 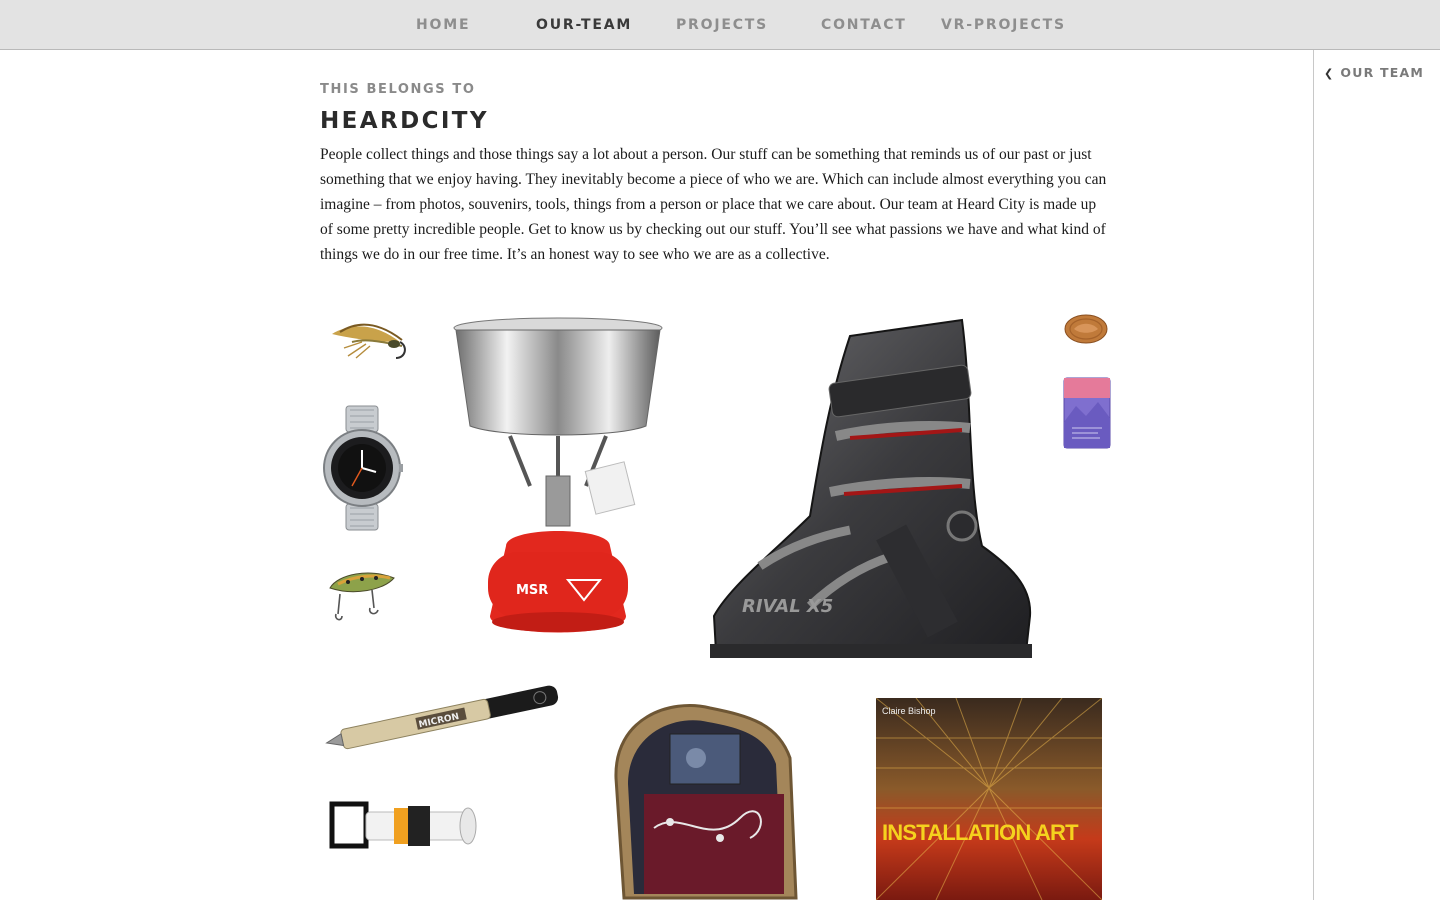 I want to click on micron-pen-image: MICRON, so click(x=444, y=718).